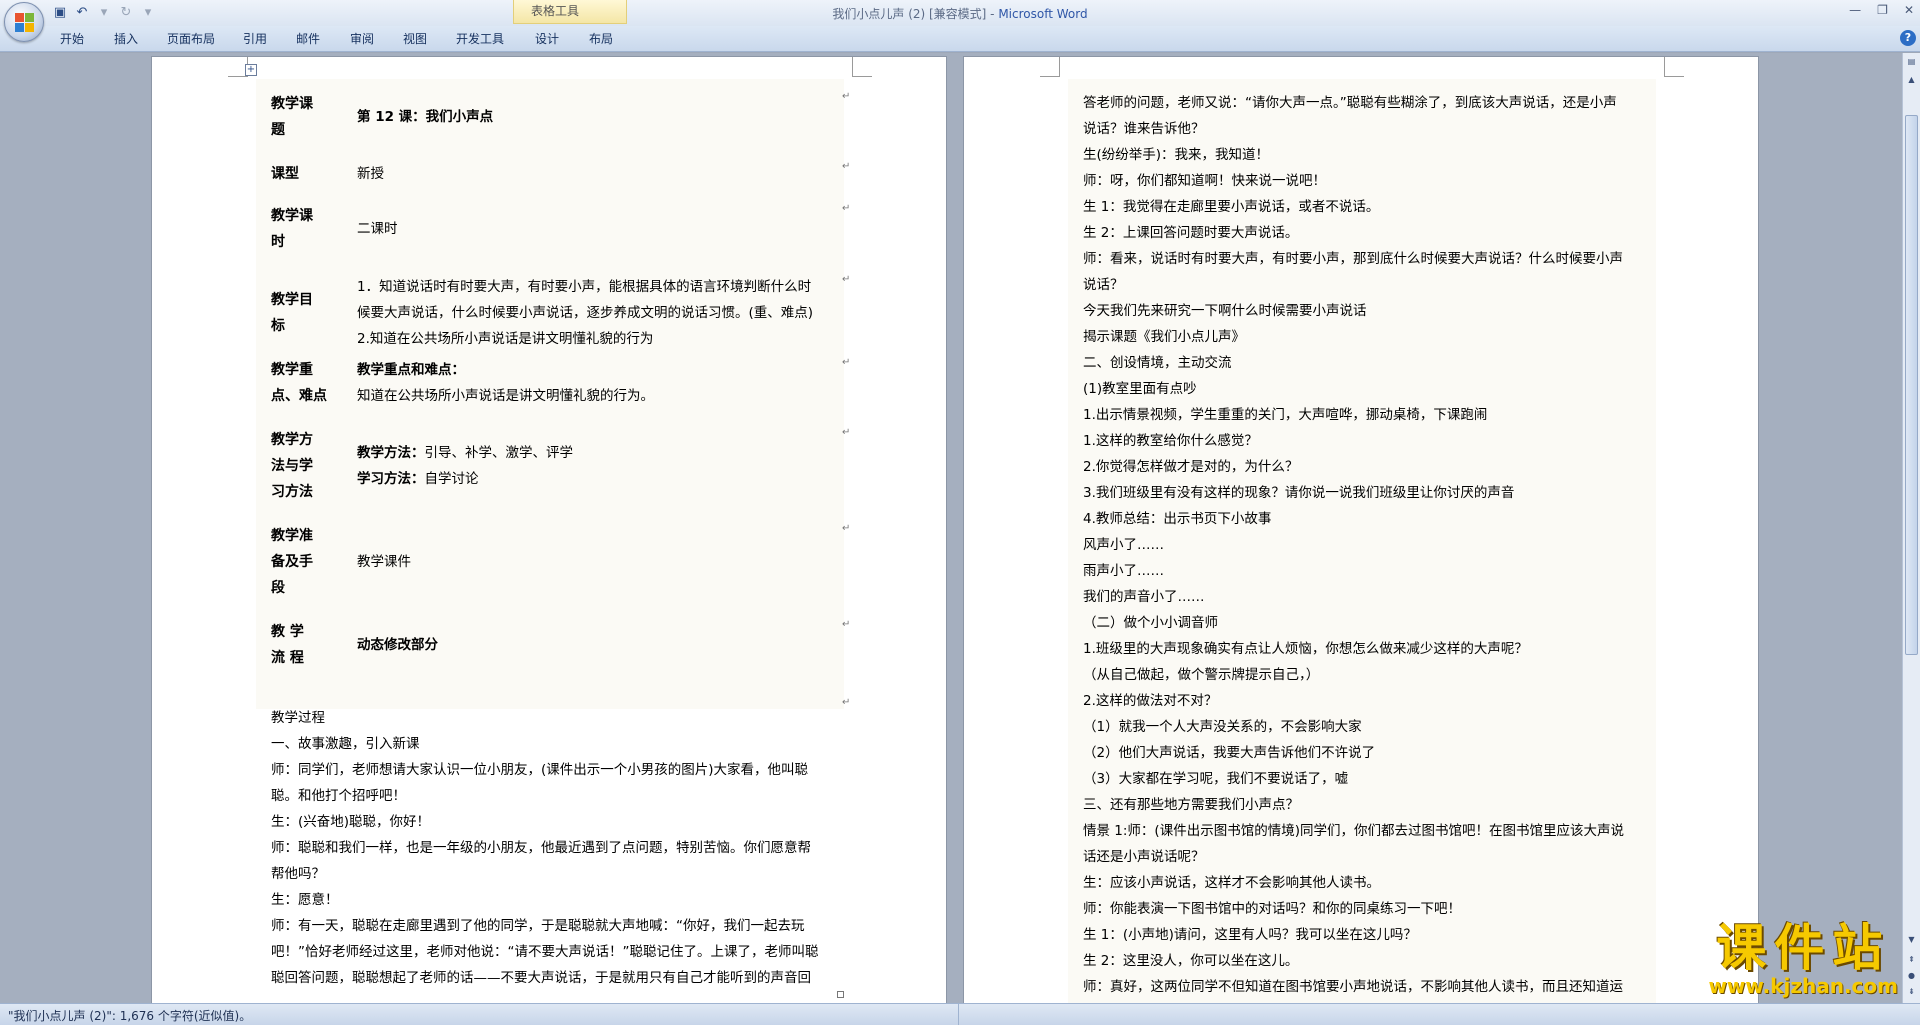  I want to click on paragraph: 帮他吗？, so click(298, 874).